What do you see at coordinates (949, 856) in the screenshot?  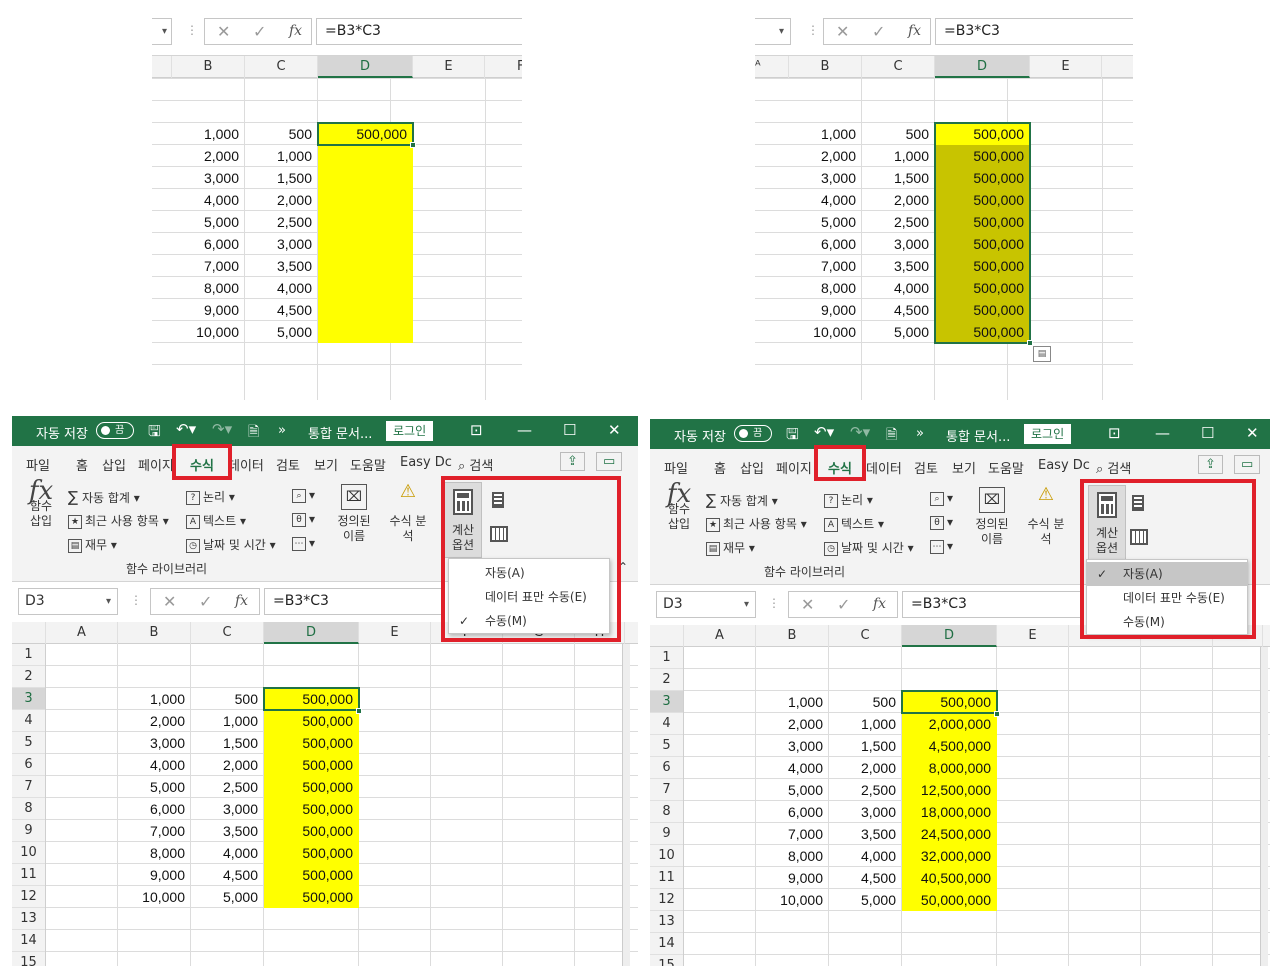 I see `cell-d: 32,000,000` at bounding box center [949, 856].